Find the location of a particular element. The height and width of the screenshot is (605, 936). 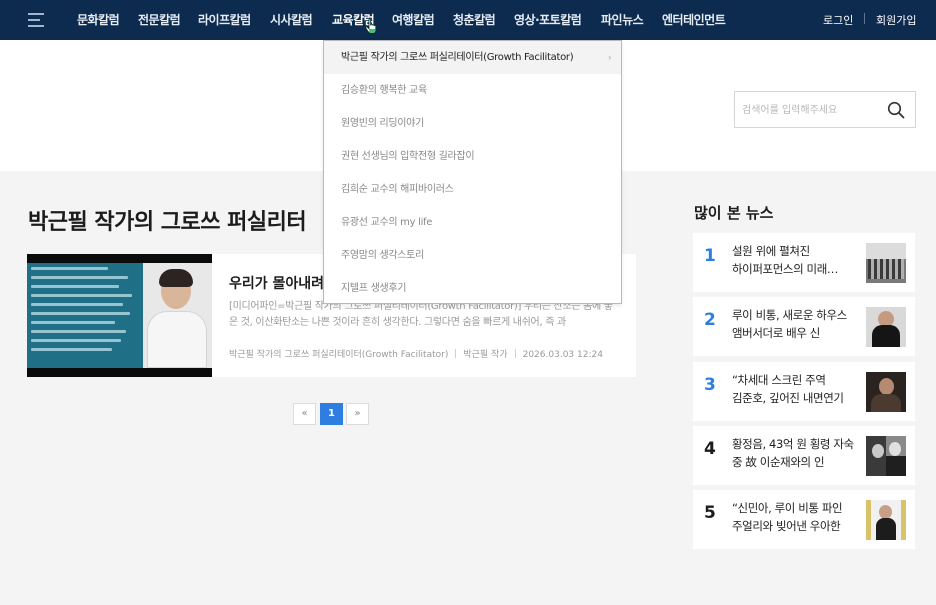

popular-news-item: 1 설원 위에 펼쳐진 하이퍼포먼스의 미래… 몽클 is located at coordinates (804, 262).